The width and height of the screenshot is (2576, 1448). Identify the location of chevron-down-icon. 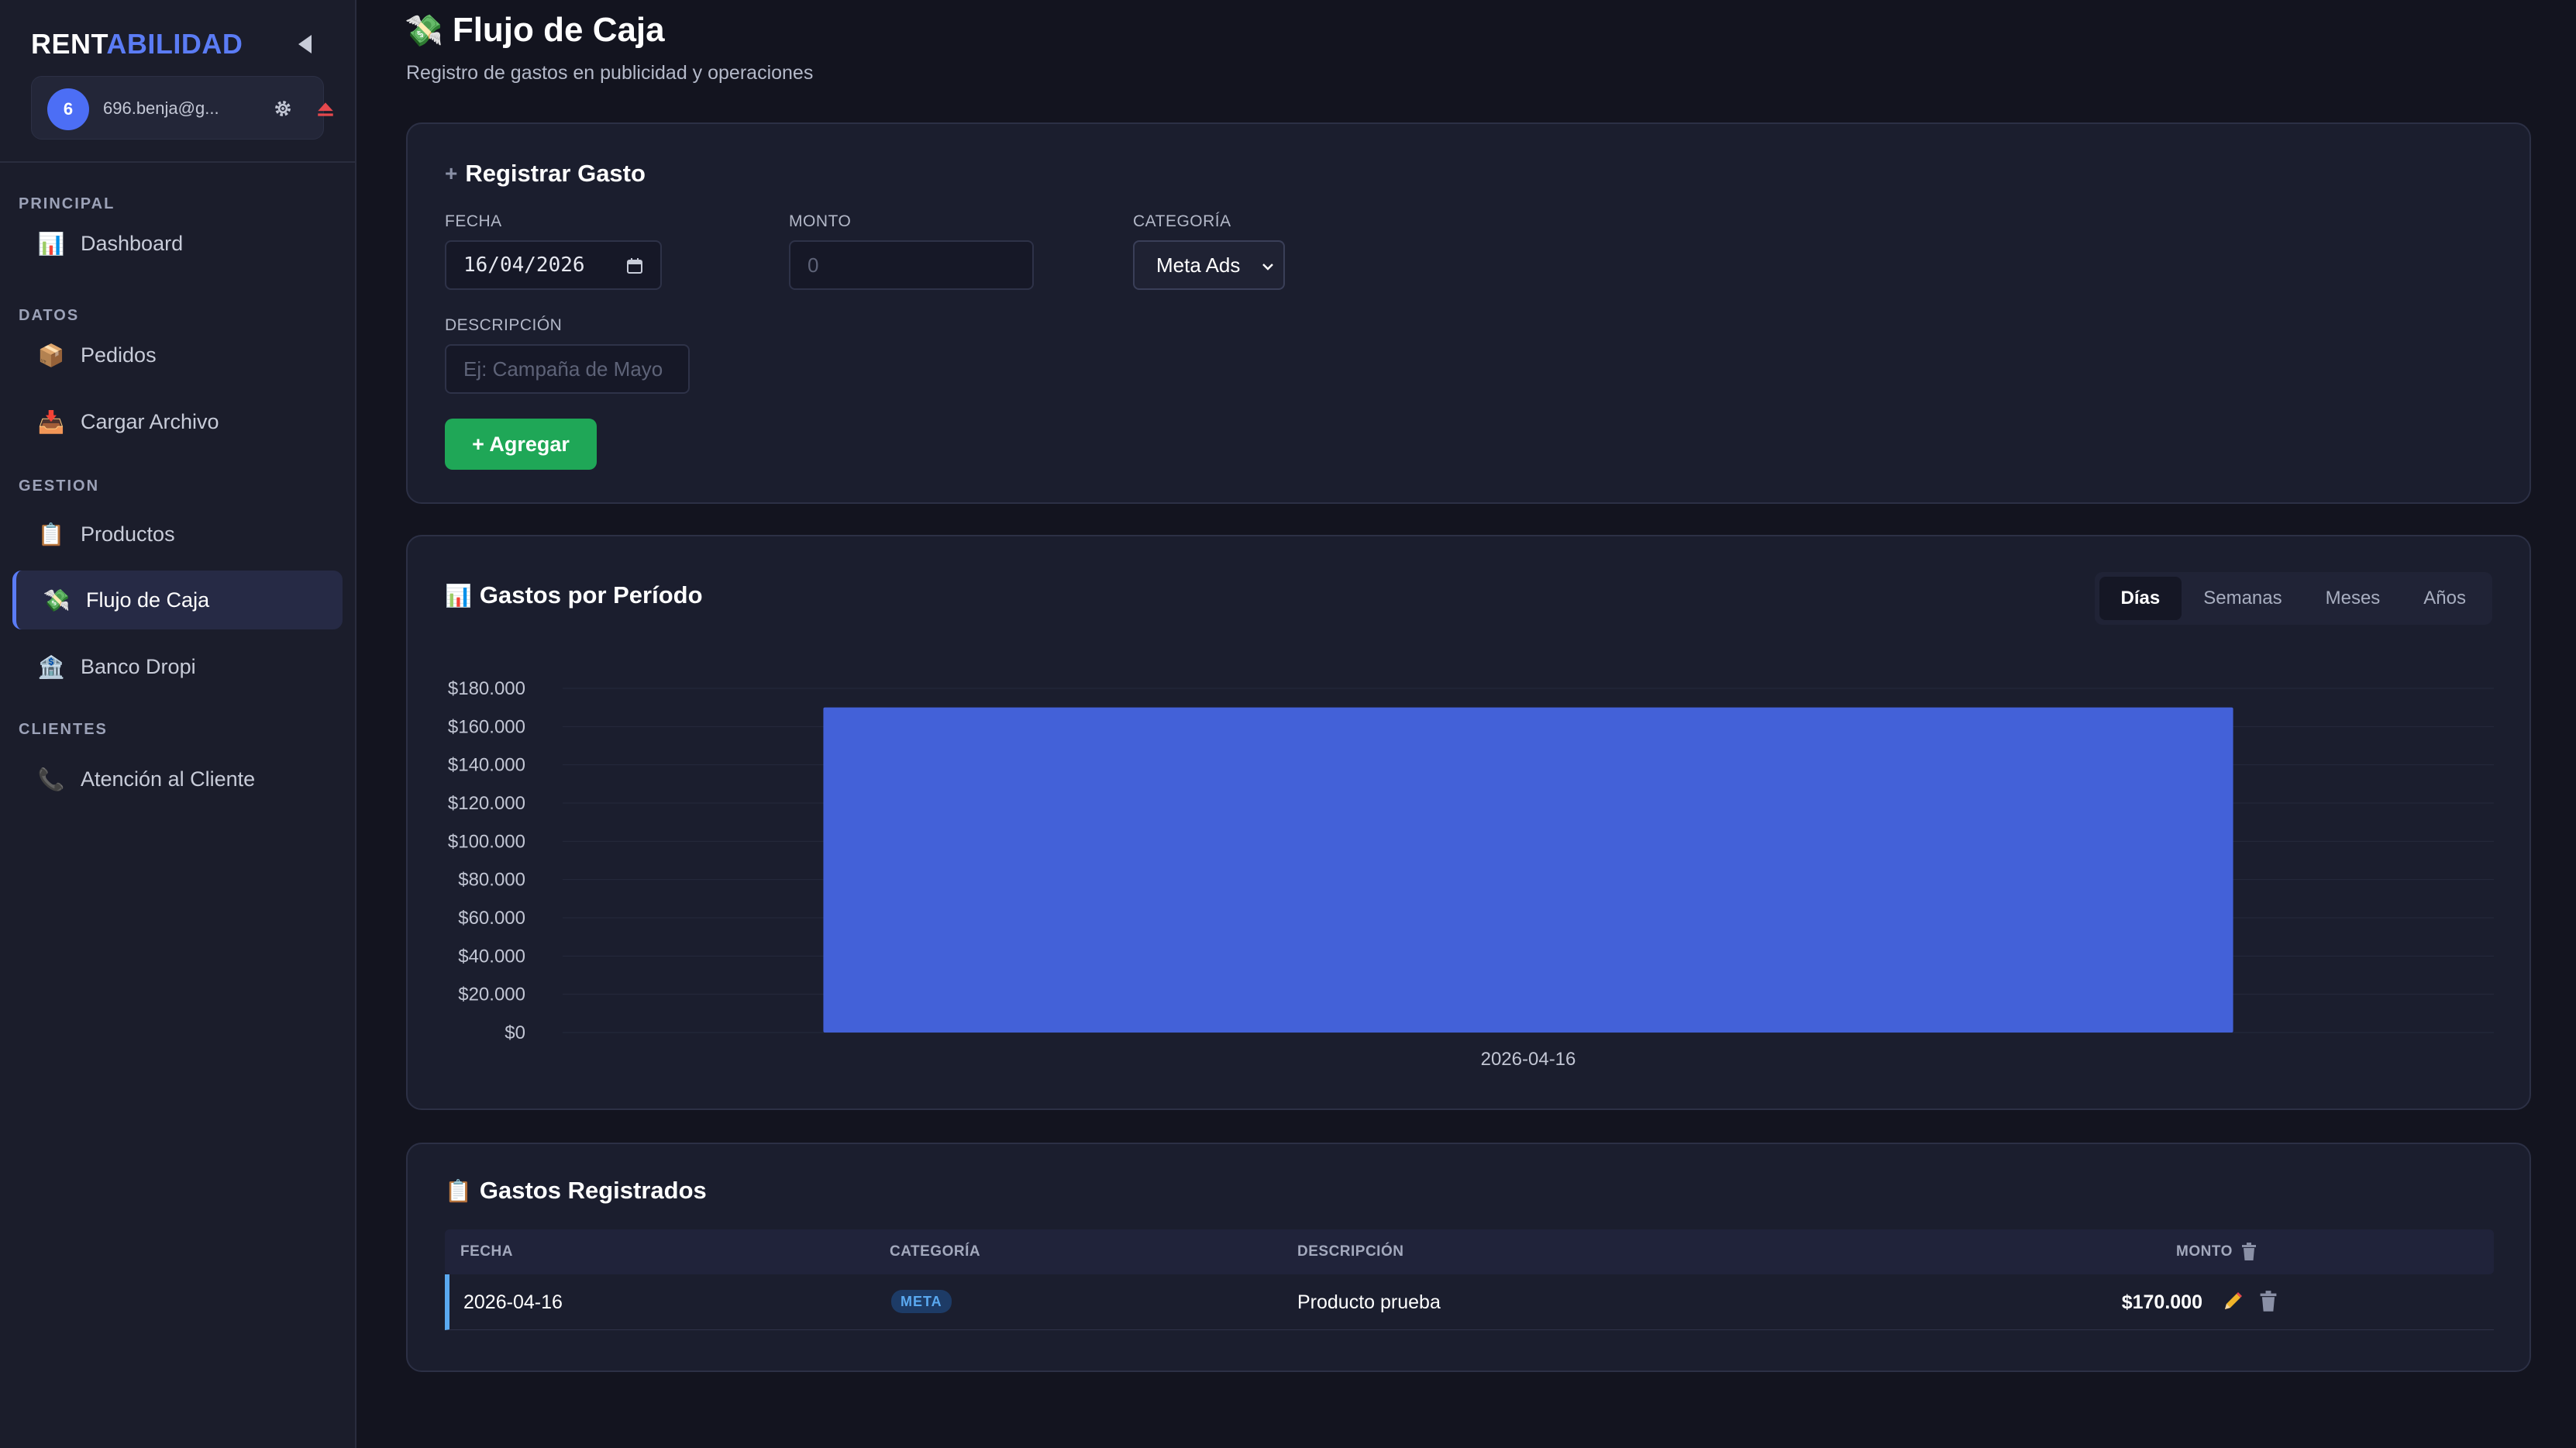
(1267, 267).